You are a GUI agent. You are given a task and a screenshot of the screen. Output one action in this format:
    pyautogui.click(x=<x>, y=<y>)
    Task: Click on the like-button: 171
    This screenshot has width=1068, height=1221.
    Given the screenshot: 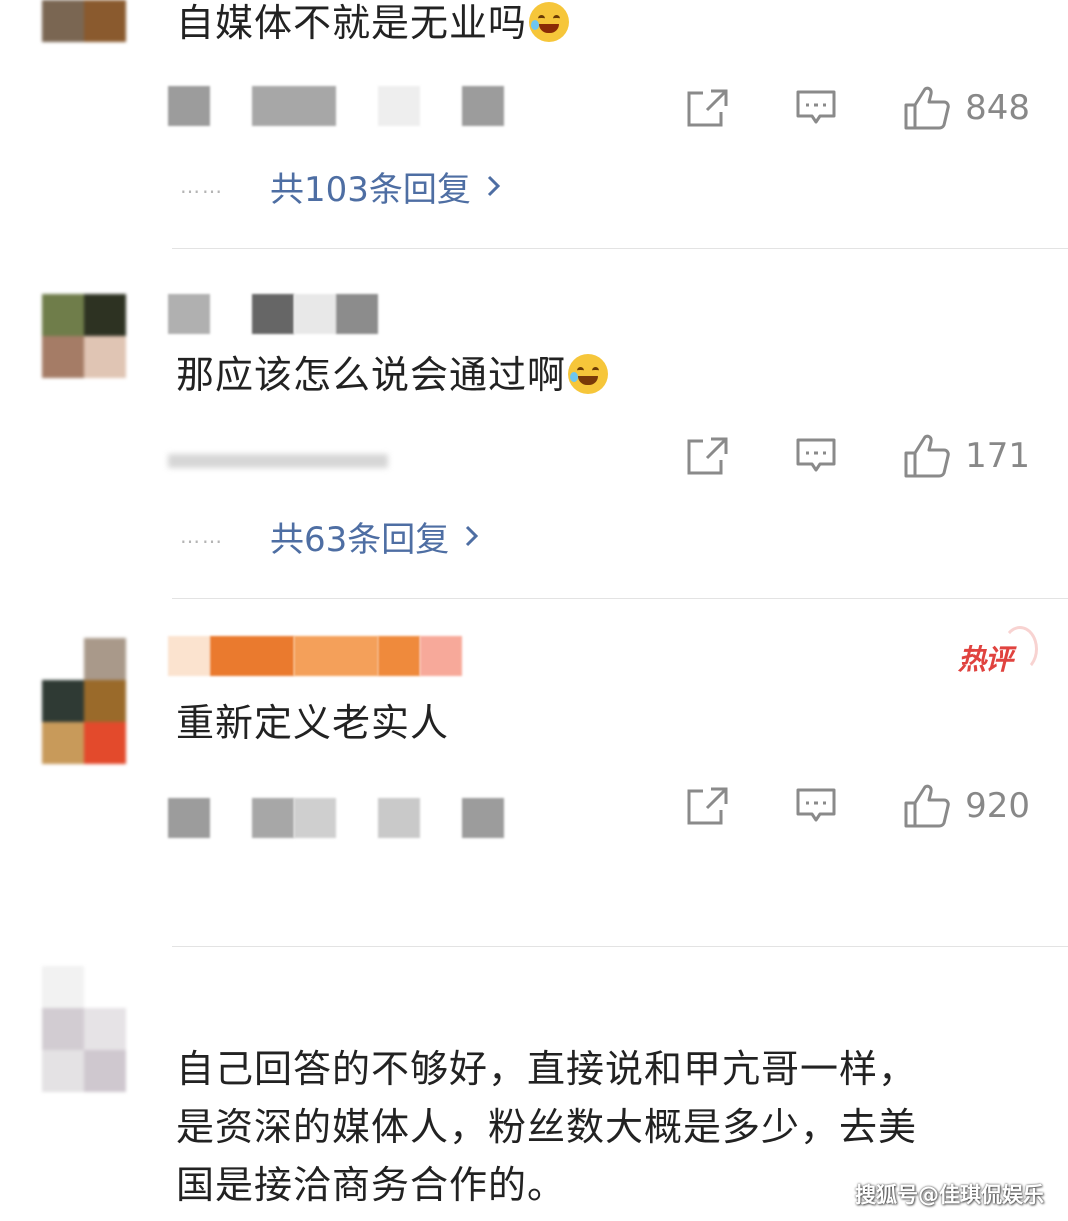 What is the action you would take?
    pyautogui.click(x=966, y=456)
    